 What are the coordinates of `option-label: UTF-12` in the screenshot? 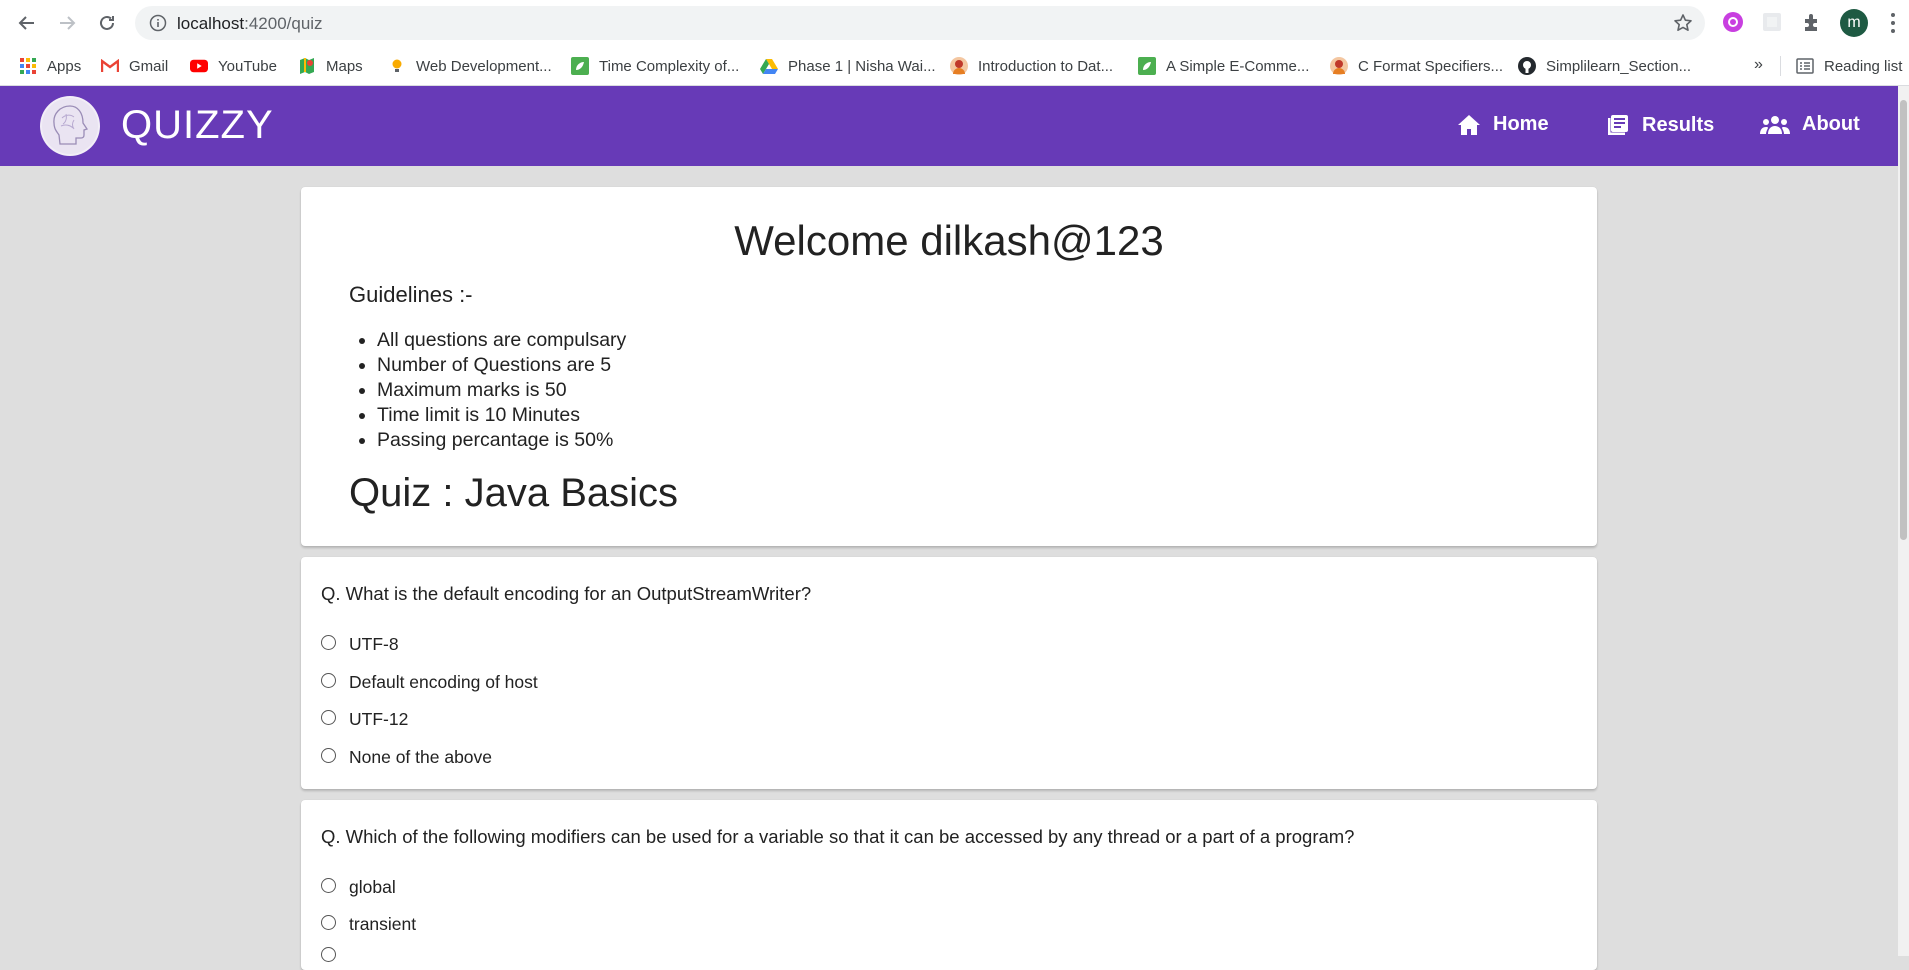 It's located at (379, 719).